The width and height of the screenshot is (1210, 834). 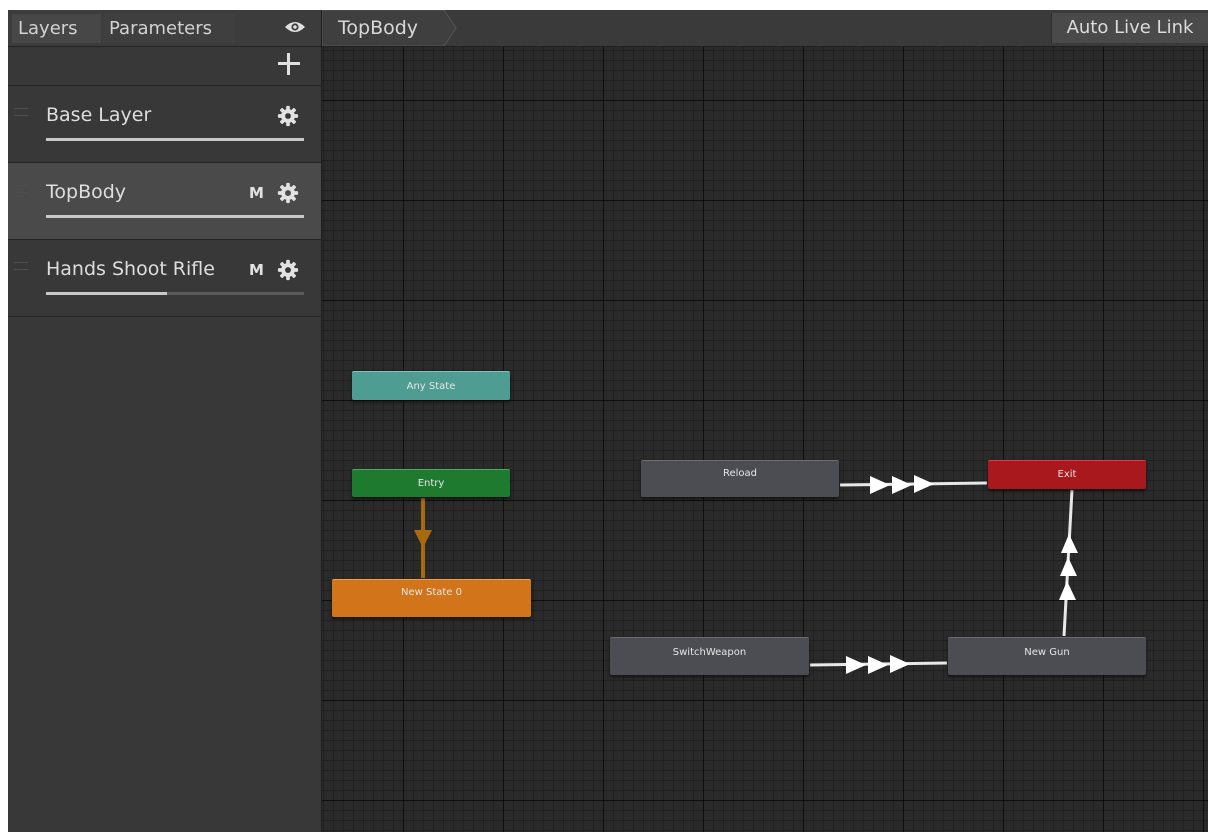 I want to click on add-layer-row, so click(x=164, y=66).